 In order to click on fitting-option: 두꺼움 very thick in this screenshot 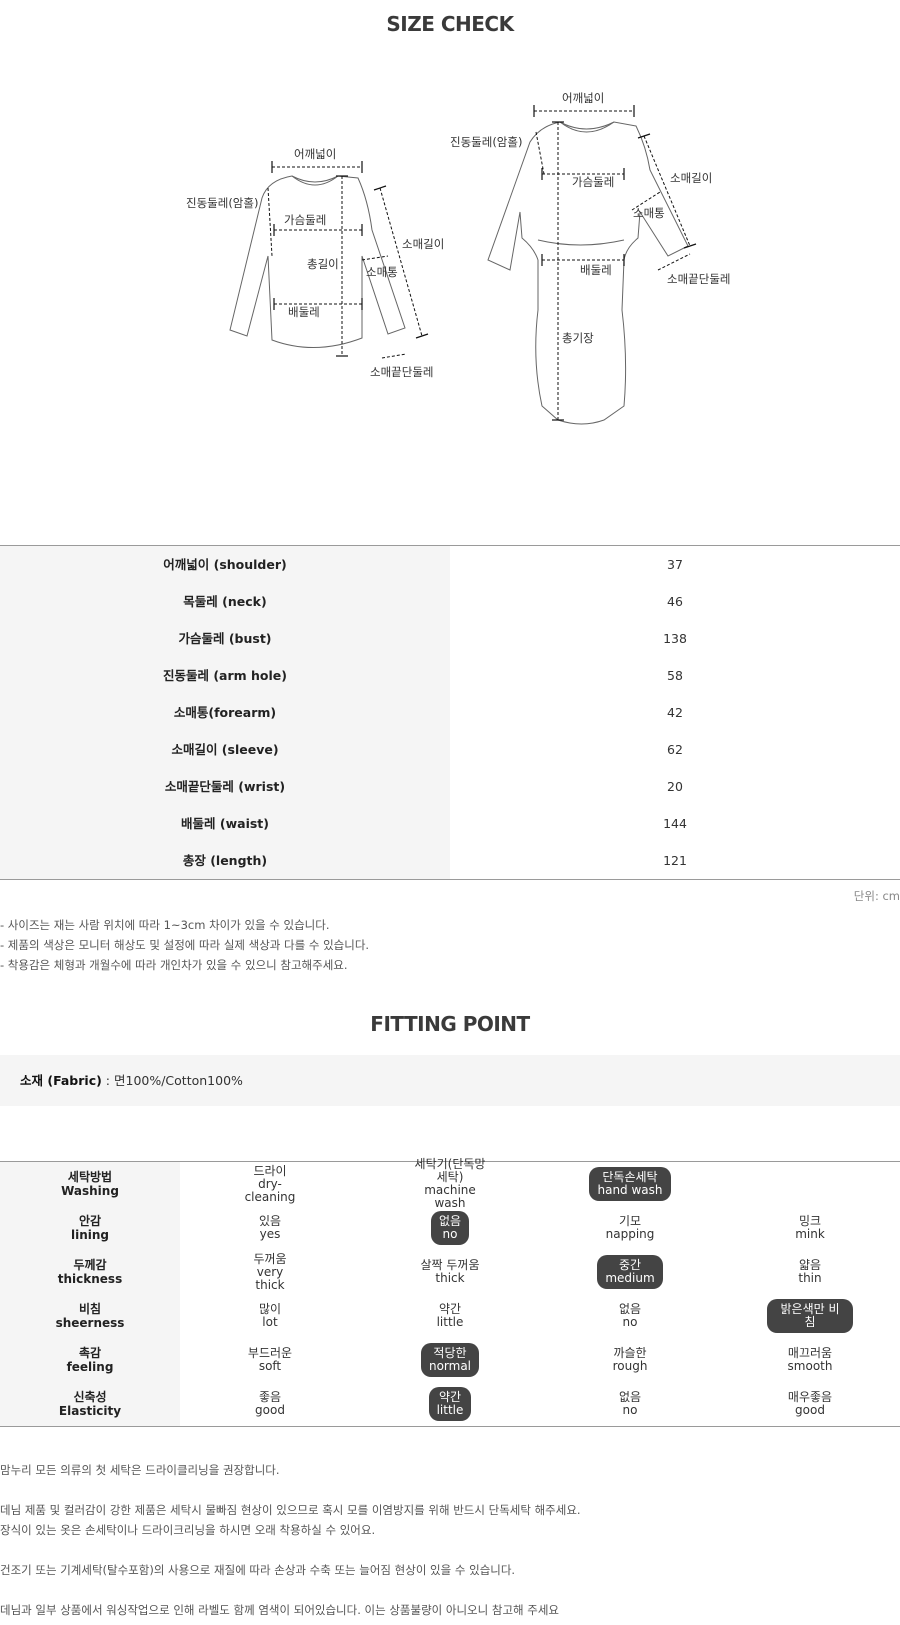, I will do `click(270, 1271)`.